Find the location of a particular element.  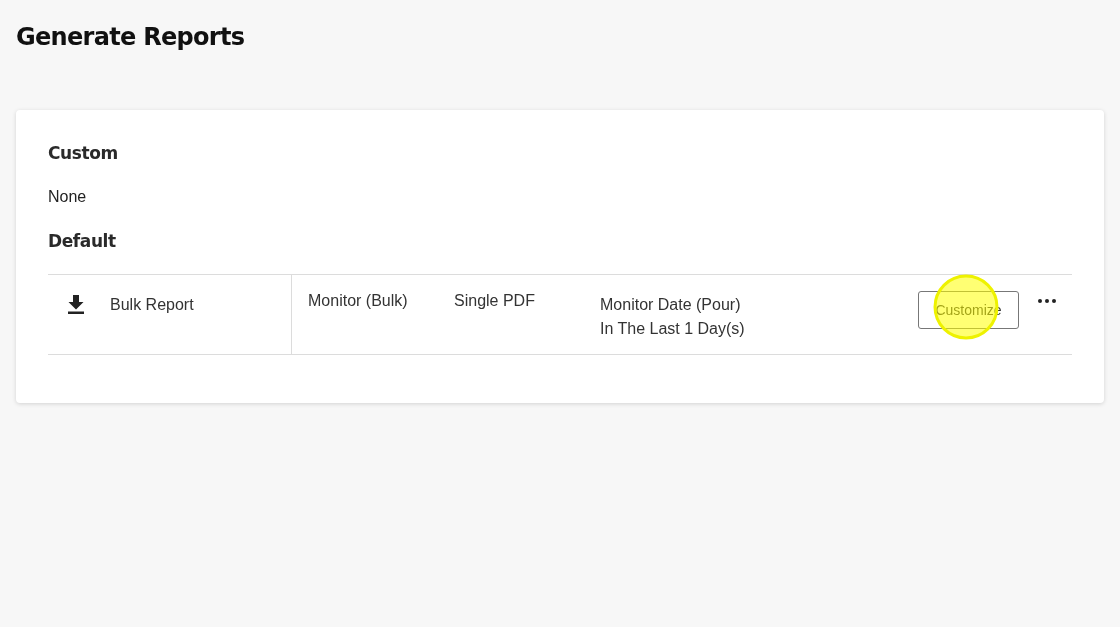

report-source: Monitor (Bulk) is located at coordinates (358, 300).